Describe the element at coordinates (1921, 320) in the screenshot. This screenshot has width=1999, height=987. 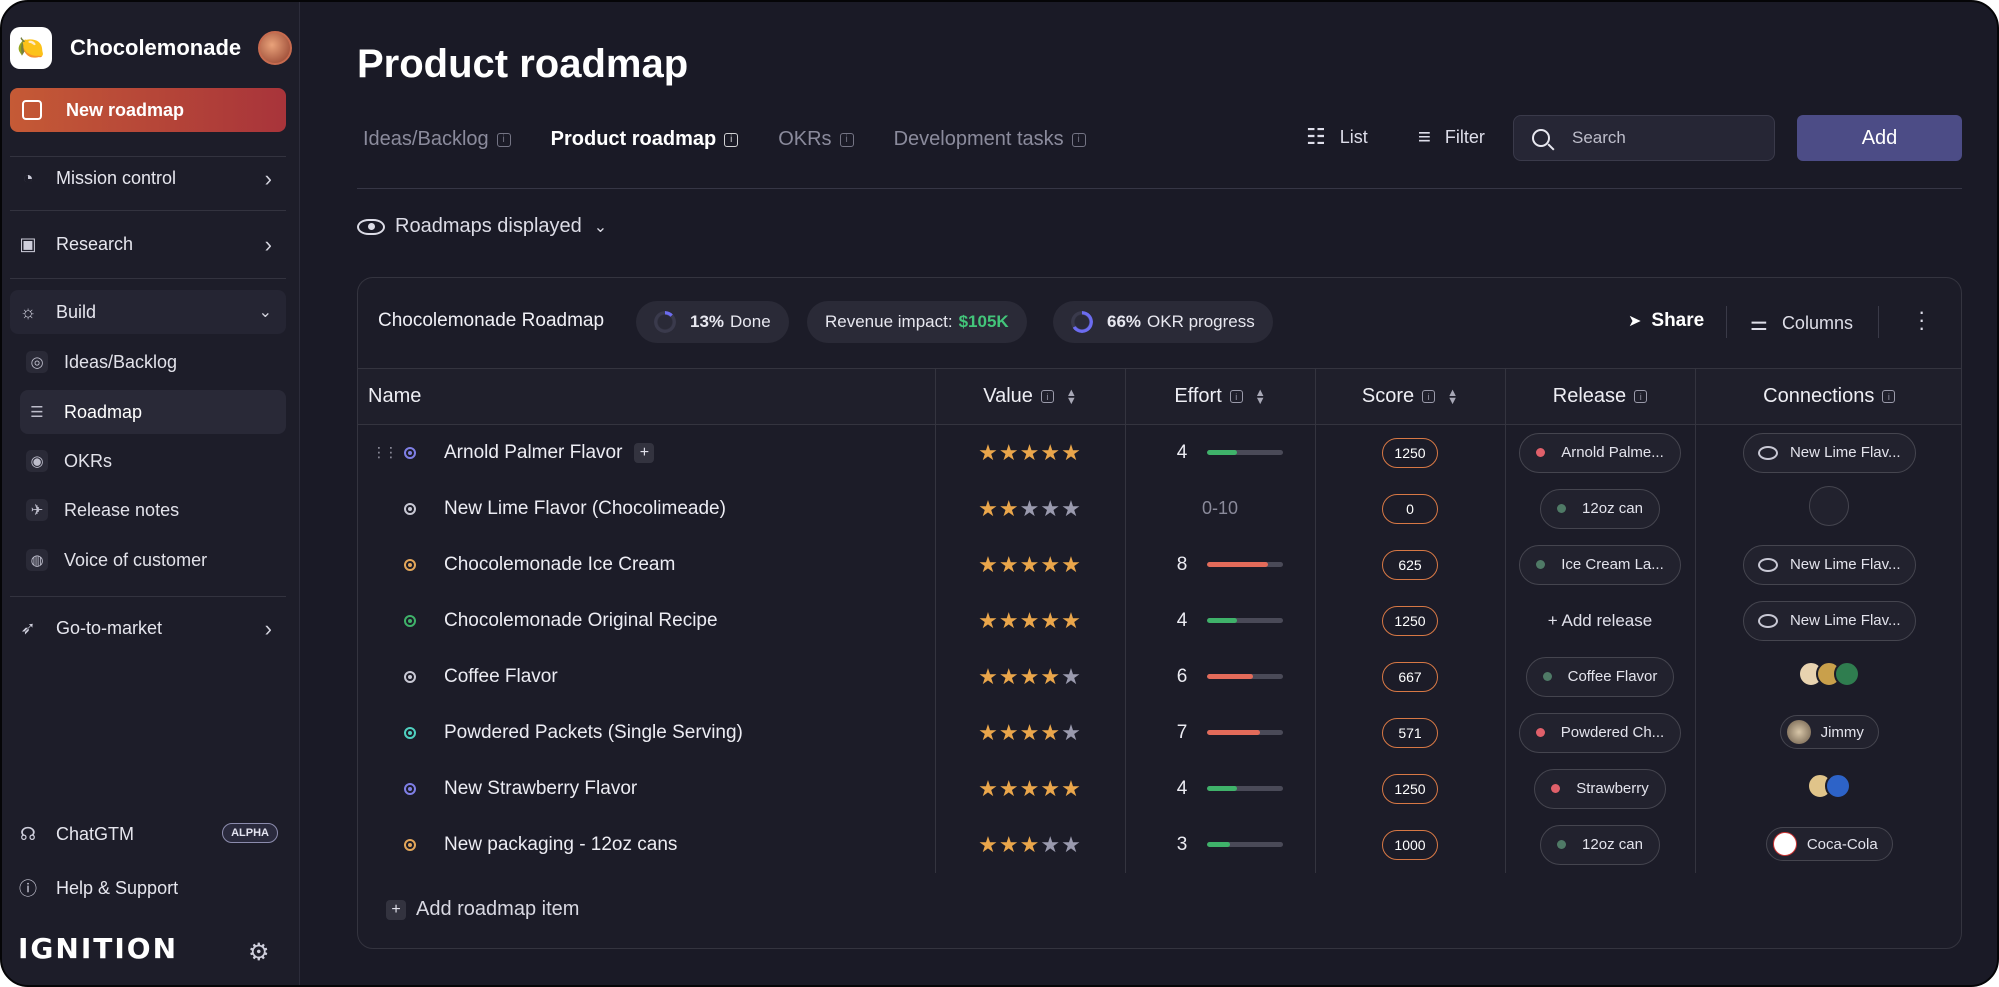
I see `more-options-icon: · · ·` at that location.